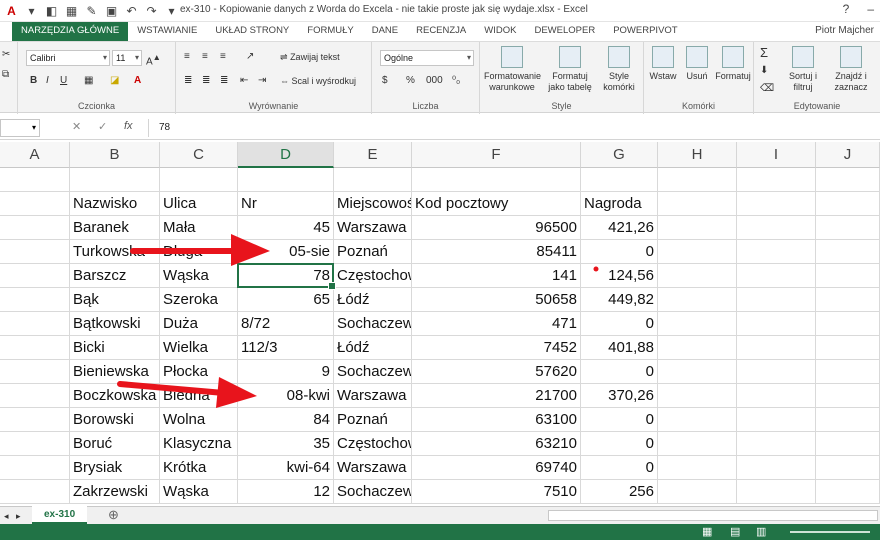 The width and height of the screenshot is (880, 540). Describe the element at coordinates (224, 81) in the screenshot. I see `align-right-icon: ≣` at that location.